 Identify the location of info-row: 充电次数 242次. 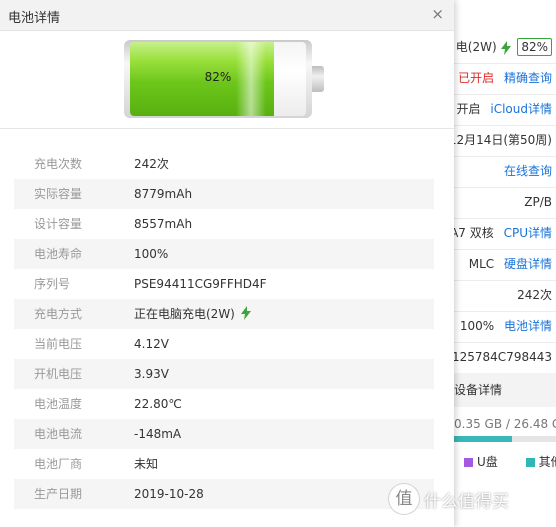
(224, 164).